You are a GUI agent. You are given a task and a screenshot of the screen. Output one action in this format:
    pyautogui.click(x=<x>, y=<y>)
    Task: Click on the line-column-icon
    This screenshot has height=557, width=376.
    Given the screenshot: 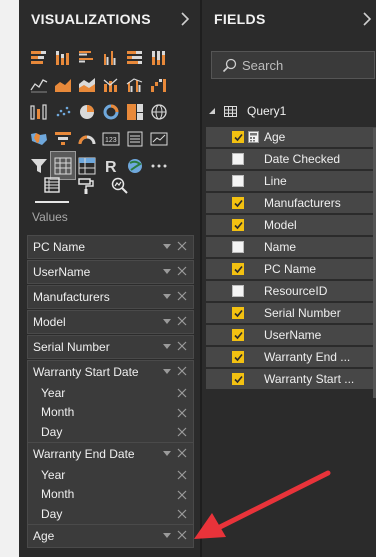 What is the action you would take?
    pyautogui.click(x=111, y=84)
    